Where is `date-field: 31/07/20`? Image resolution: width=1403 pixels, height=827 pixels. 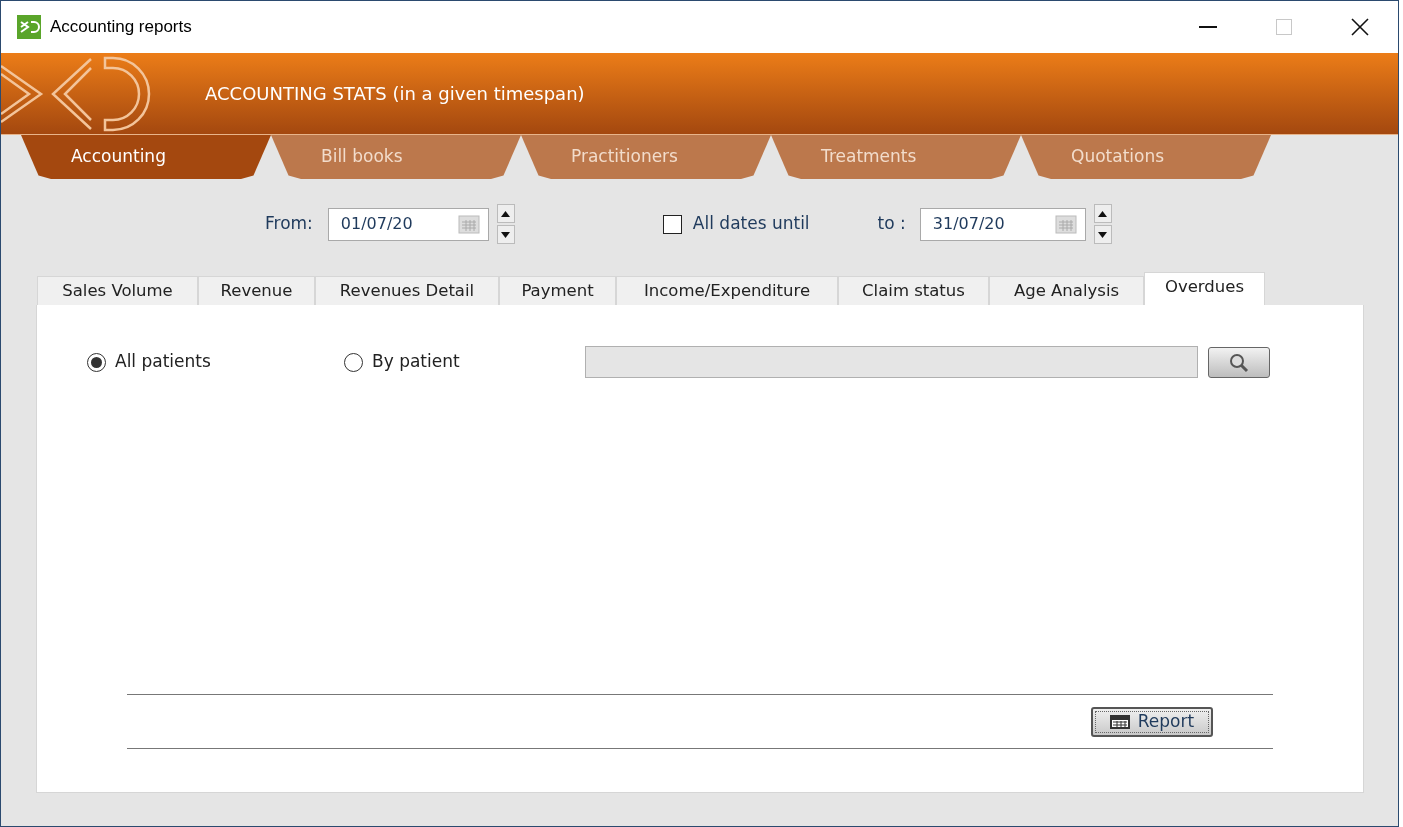
date-field: 31/07/20 is located at coordinates (1002, 224).